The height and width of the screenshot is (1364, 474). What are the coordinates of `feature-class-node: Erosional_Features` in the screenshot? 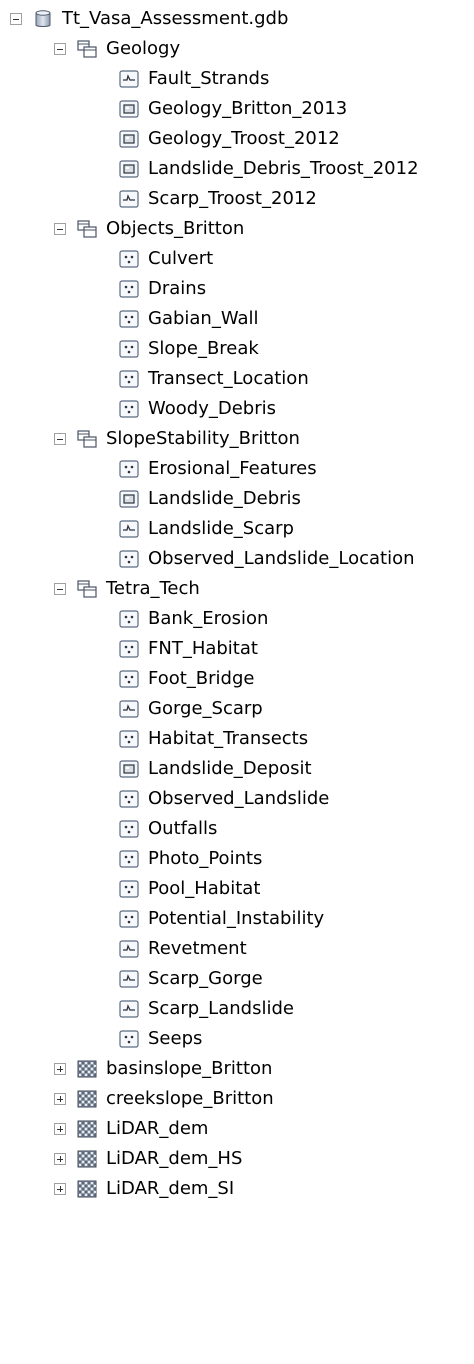 It's located at (217, 469).